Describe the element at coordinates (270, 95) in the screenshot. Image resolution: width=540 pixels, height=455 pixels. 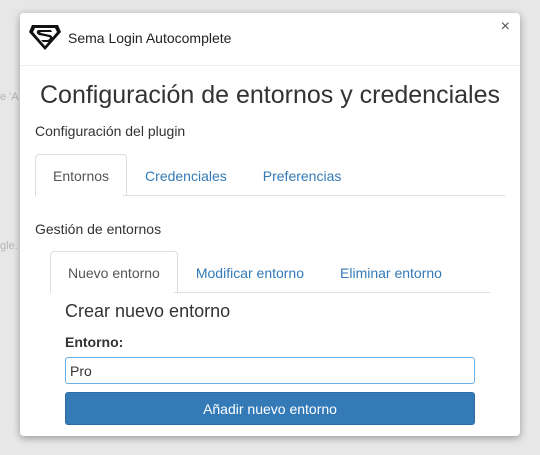
I see `page-title: Configuración de entornos y credenciales` at that location.